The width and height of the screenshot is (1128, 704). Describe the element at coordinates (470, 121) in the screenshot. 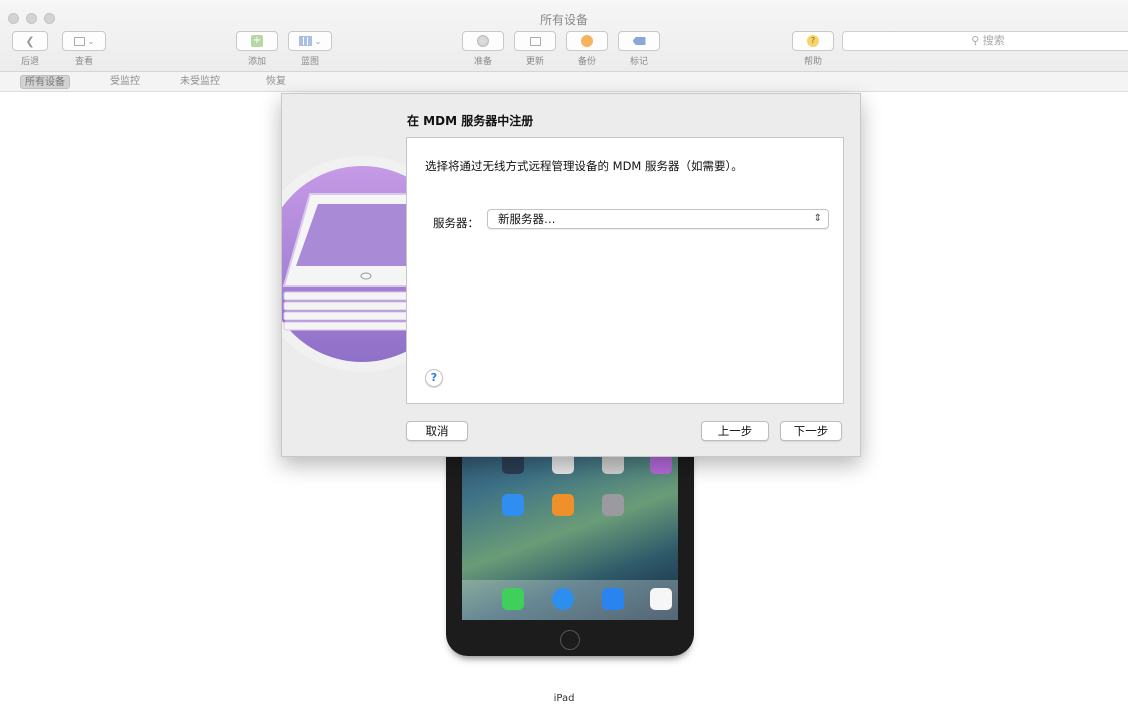

I see `sheet-title: 在 MDM 服务器中注册` at that location.